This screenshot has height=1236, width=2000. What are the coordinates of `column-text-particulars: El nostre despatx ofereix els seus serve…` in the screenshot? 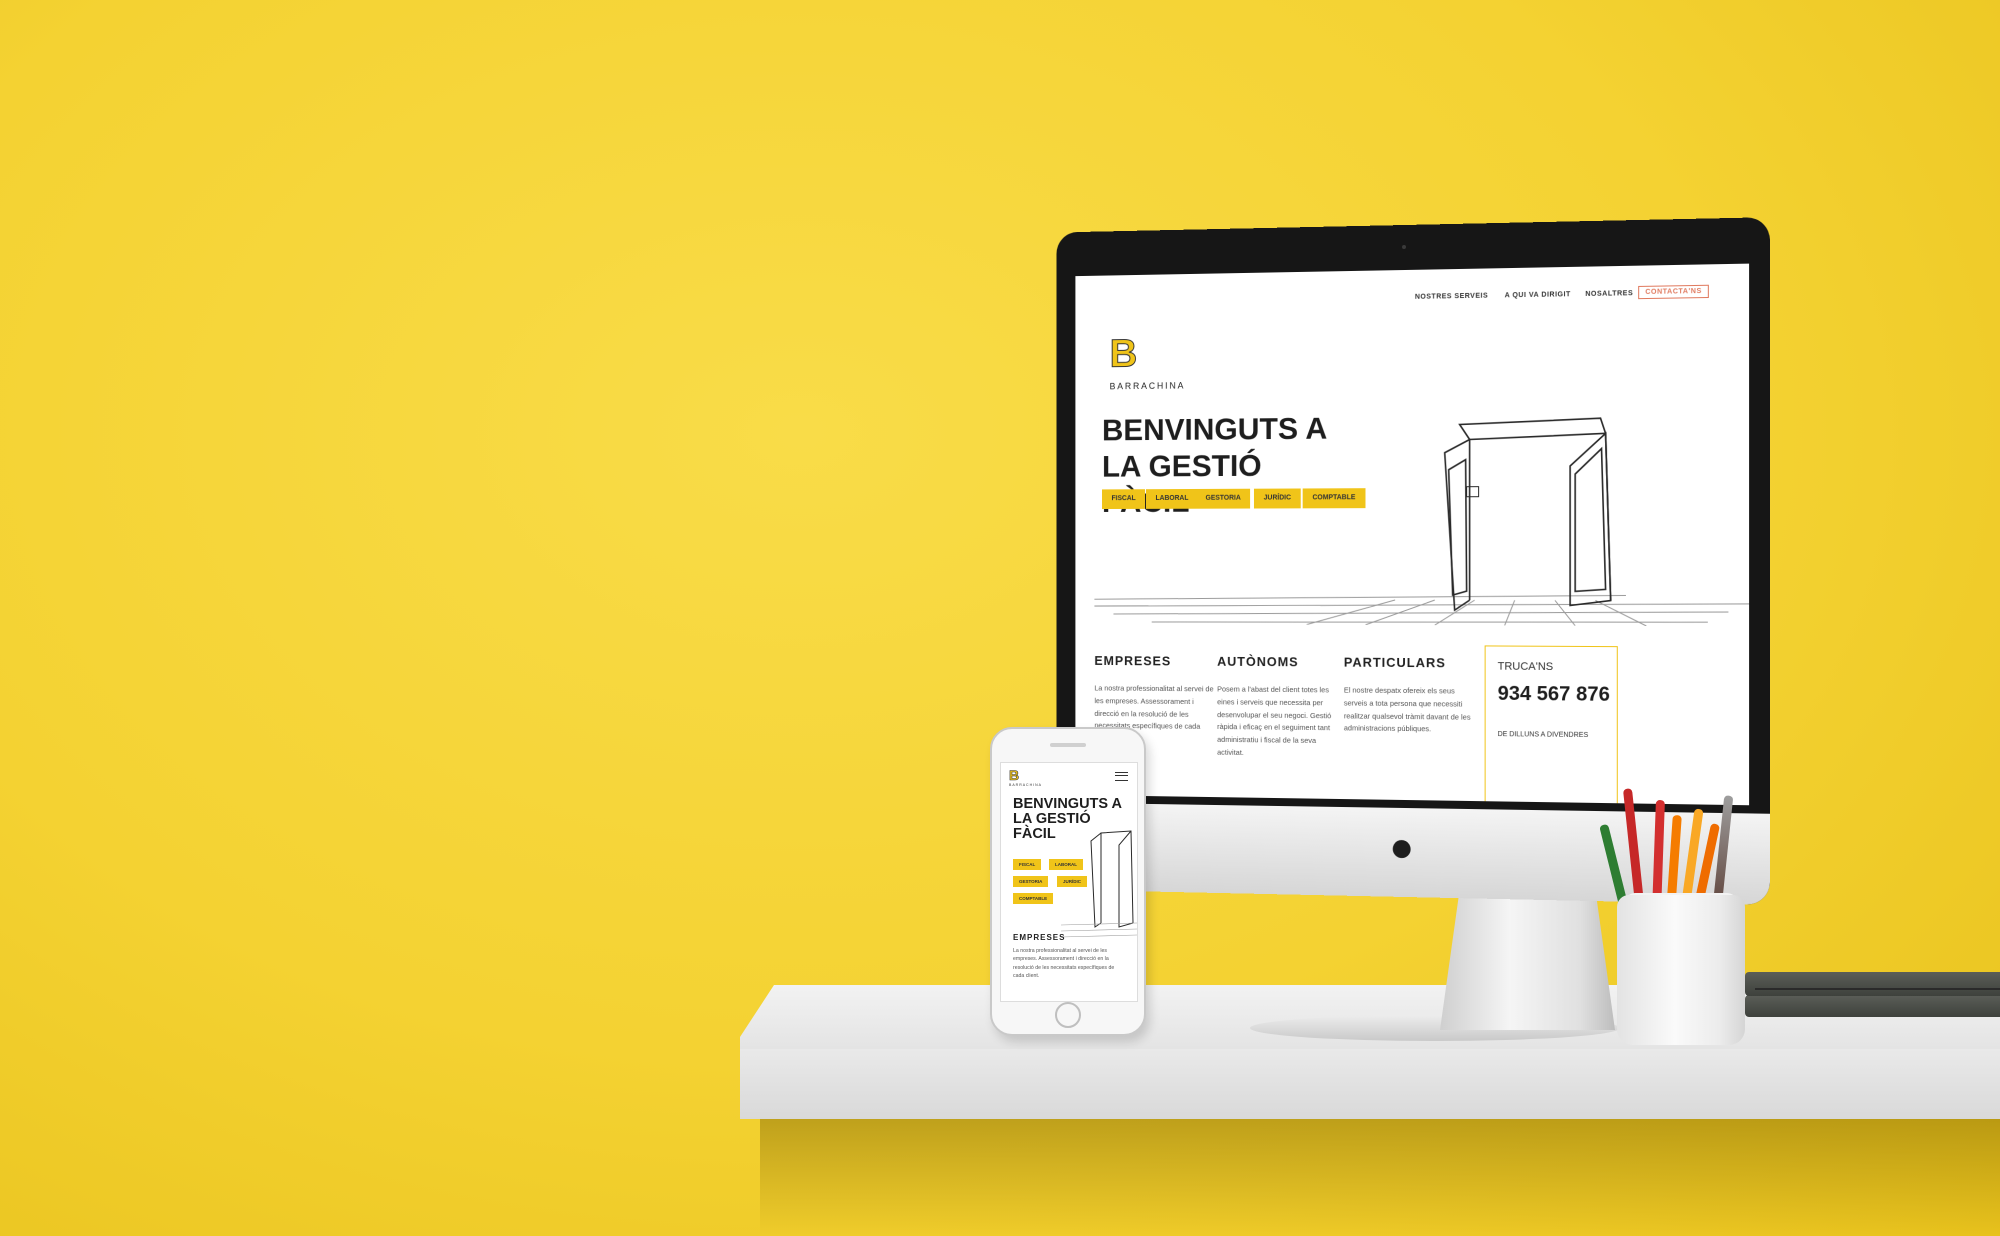 It's located at (1407, 709).